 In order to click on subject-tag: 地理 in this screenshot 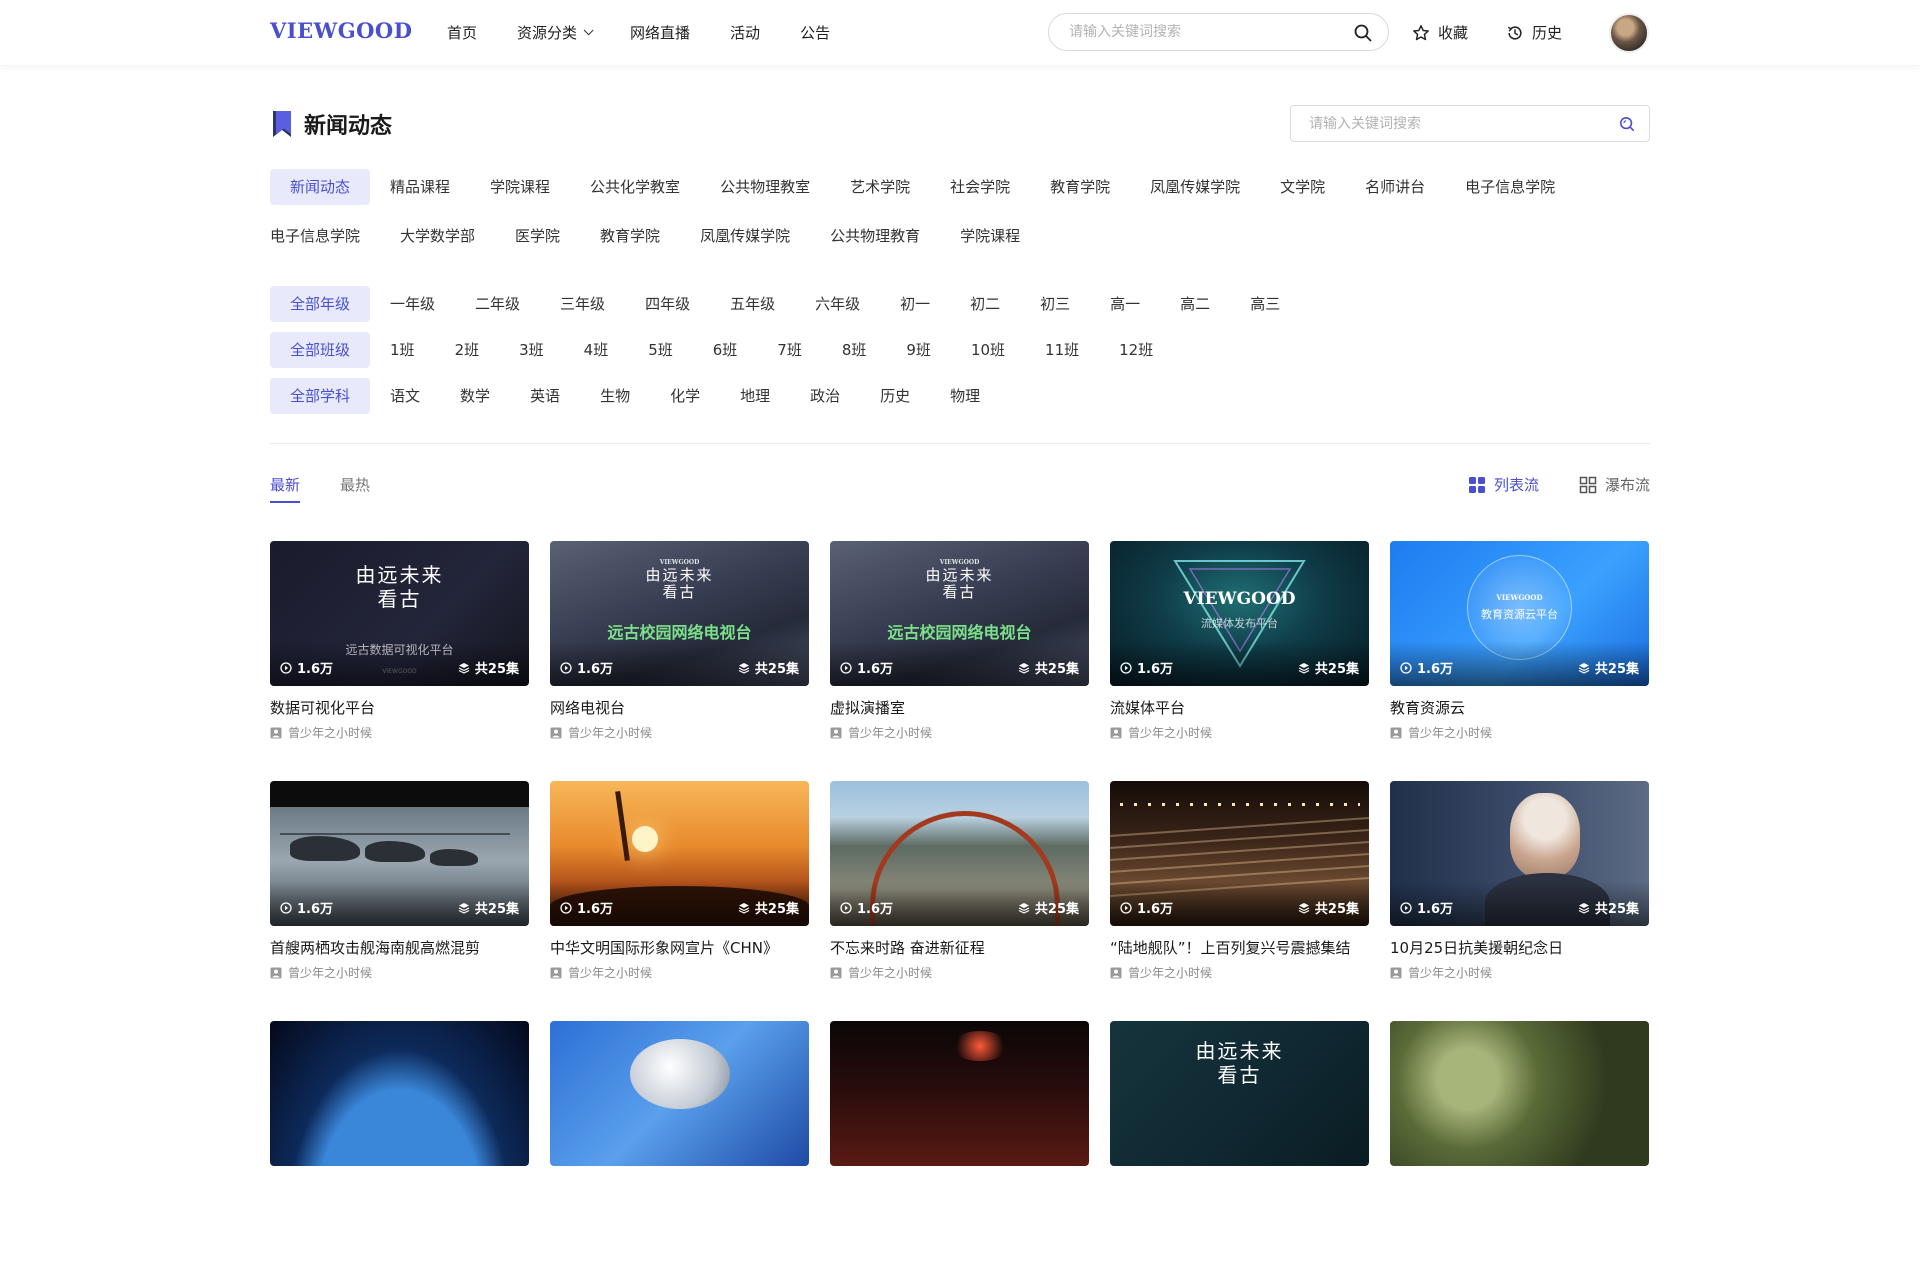, I will do `click(755, 396)`.